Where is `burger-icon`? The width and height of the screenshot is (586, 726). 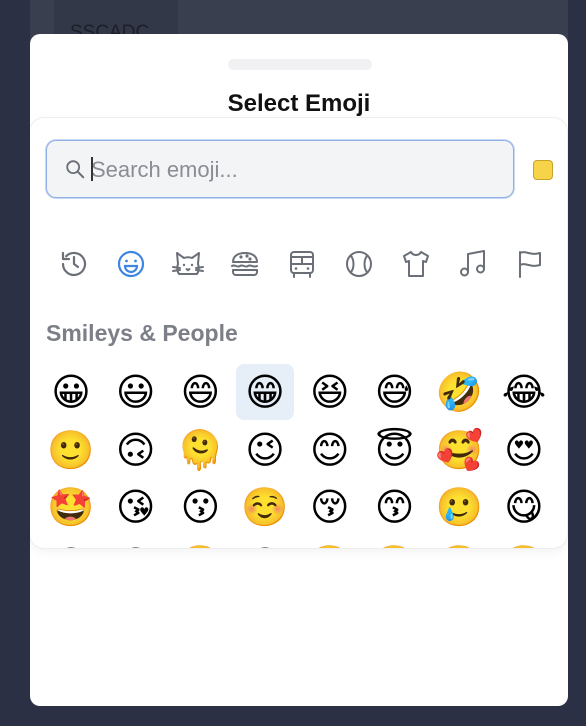
burger-icon is located at coordinates (244, 264).